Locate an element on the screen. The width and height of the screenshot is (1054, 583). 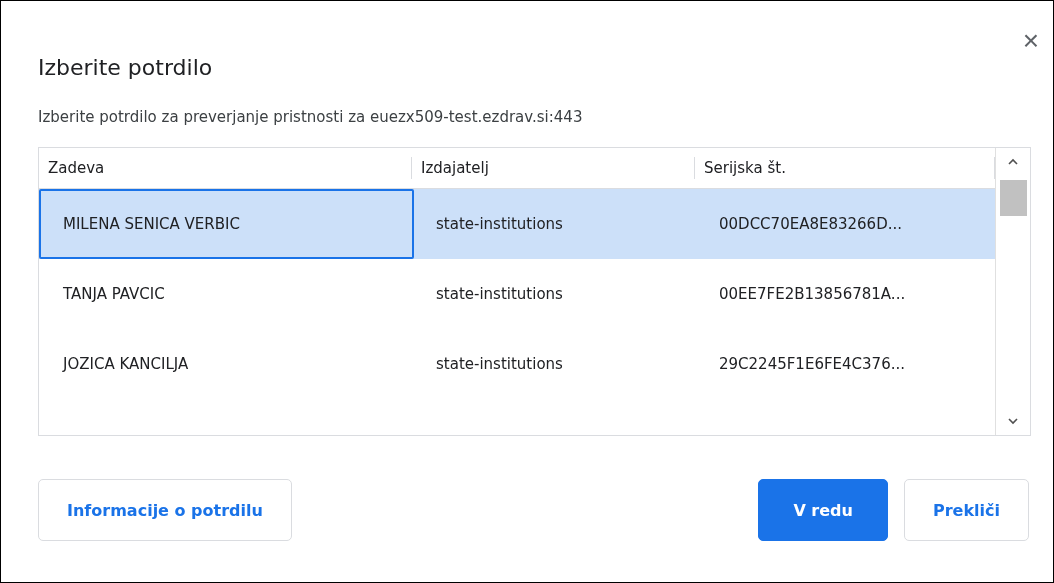
dialog-title: Izberite potrdilo is located at coordinates (126, 68).